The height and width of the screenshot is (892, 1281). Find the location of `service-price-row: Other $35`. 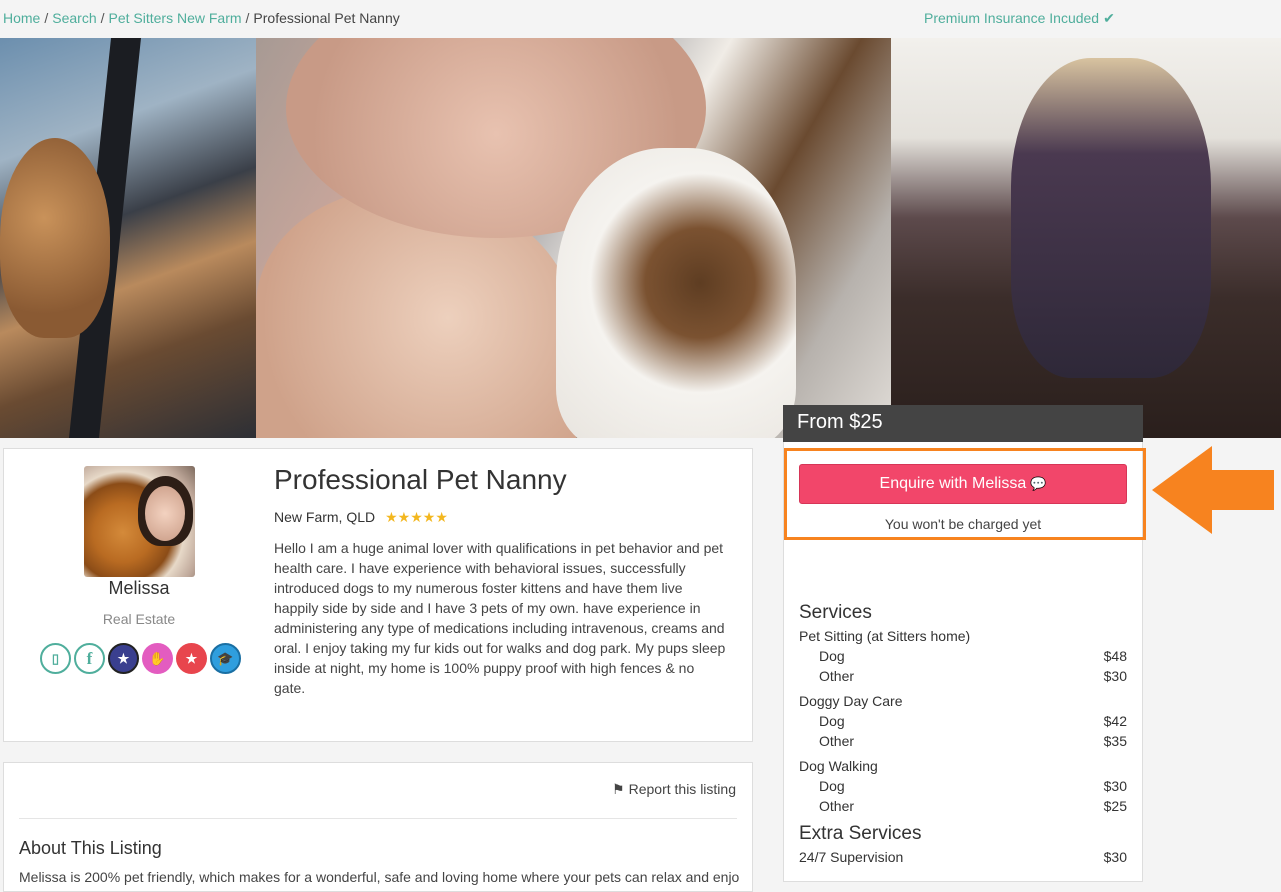

service-price-row: Other $35 is located at coordinates (963, 743).